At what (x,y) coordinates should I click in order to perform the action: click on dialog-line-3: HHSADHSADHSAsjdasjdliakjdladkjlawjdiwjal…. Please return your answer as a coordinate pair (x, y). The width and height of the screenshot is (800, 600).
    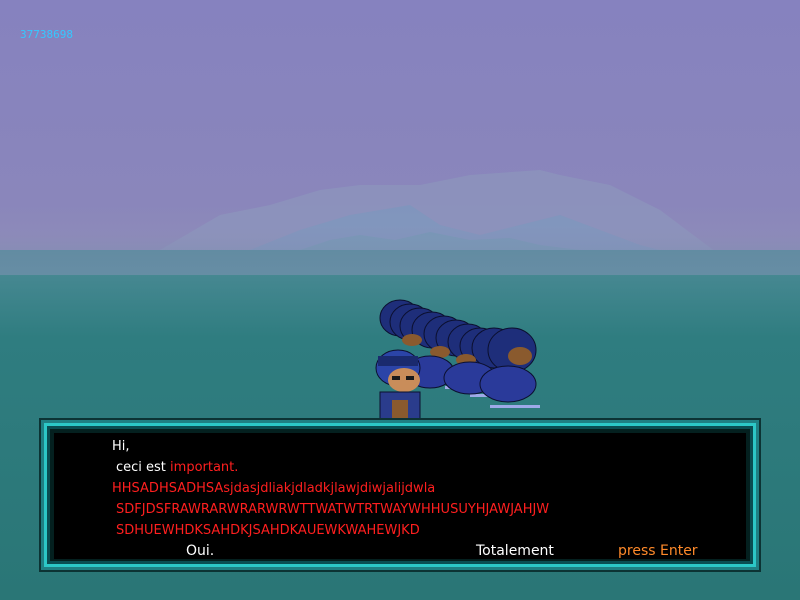
    Looking at the image, I should click on (274, 488).